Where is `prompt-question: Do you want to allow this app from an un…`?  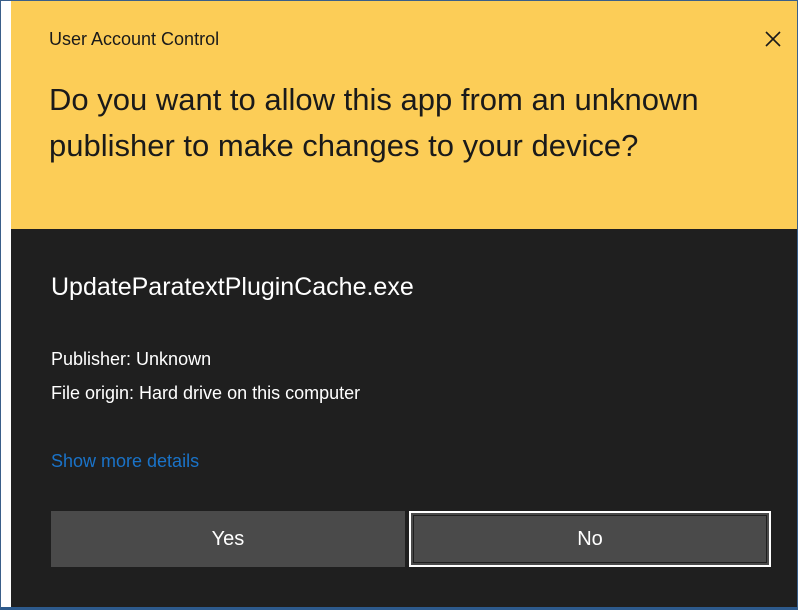 prompt-question: Do you want to allow this app from an un… is located at coordinates (374, 122).